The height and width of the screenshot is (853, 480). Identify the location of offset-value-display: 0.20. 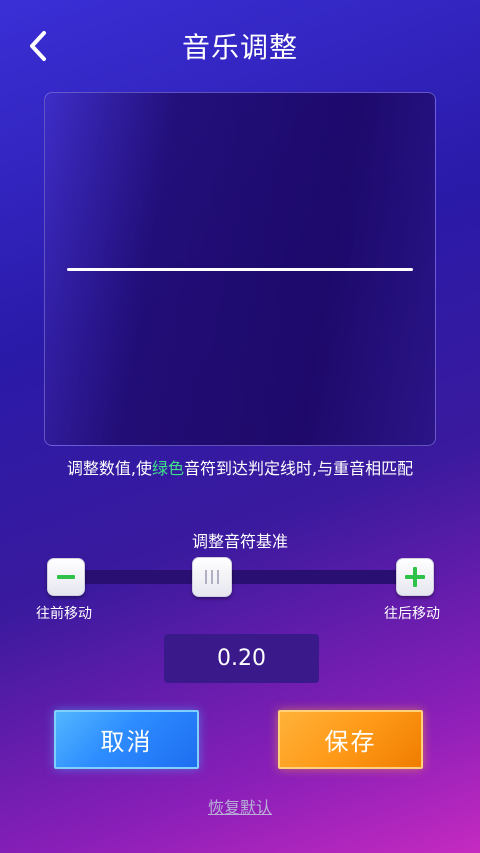
(241, 658).